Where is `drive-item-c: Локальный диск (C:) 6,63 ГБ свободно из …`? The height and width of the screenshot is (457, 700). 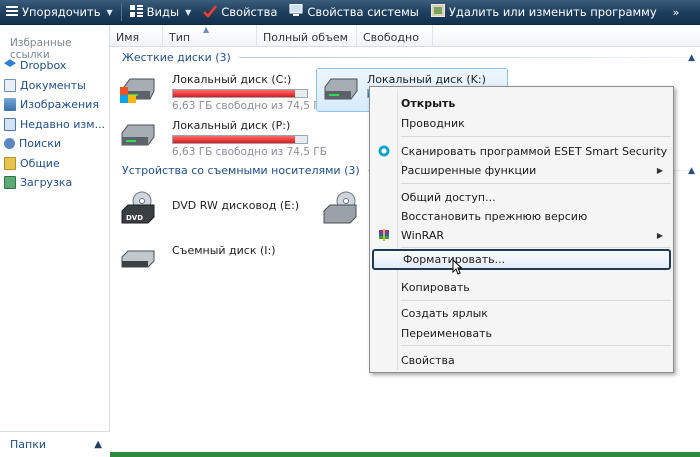
drive-item-c: Локальный диск (C:) 6,63 ГБ свободно из … is located at coordinates (220, 90).